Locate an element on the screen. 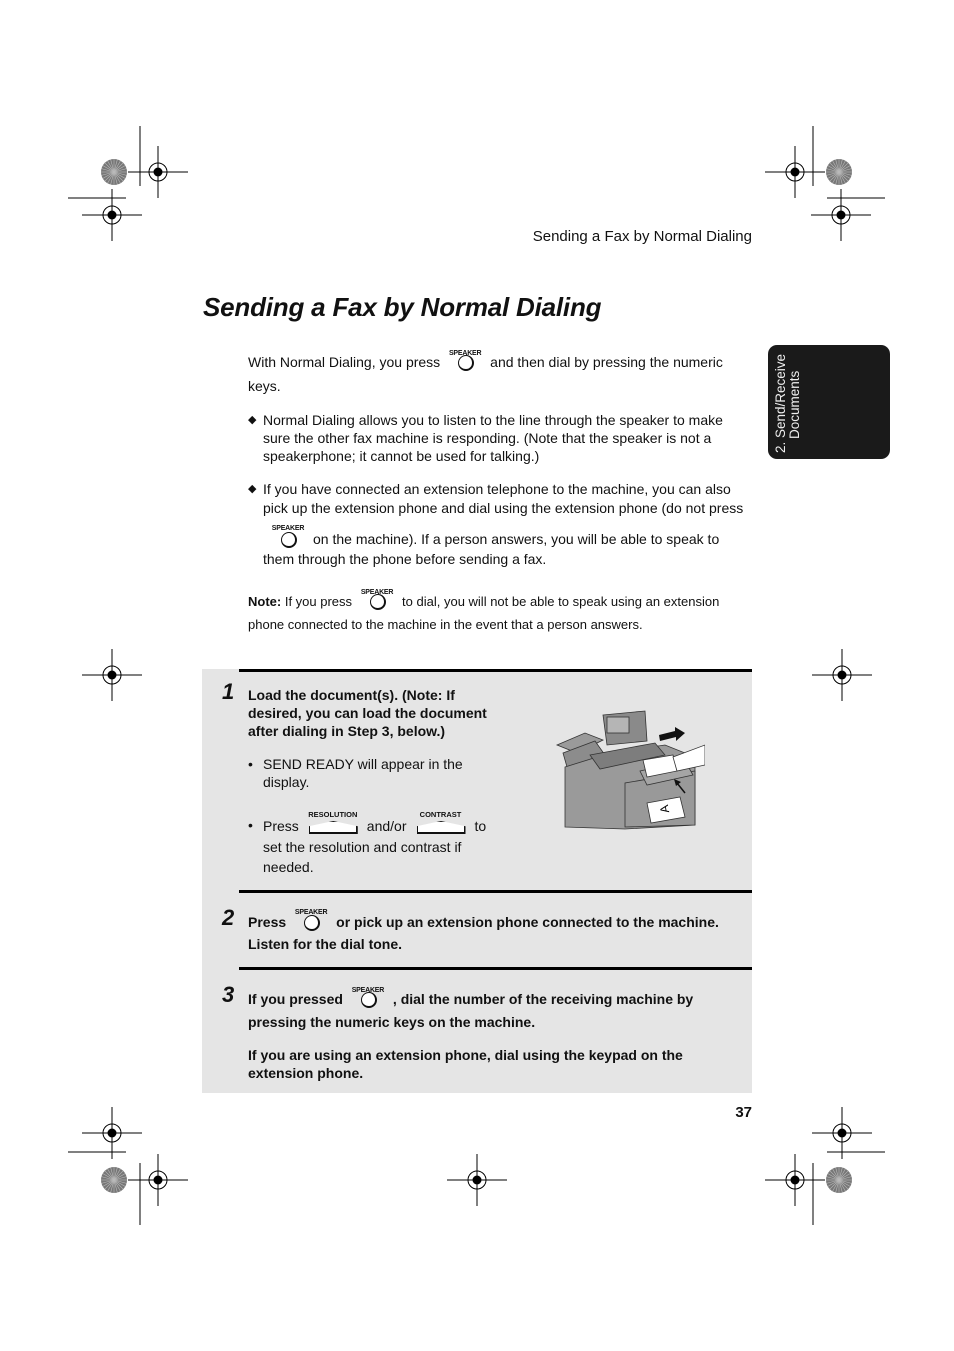 This screenshot has height=1351, width=954. chapter-tab: 2. Send/Receive Documents is located at coordinates (829, 402).